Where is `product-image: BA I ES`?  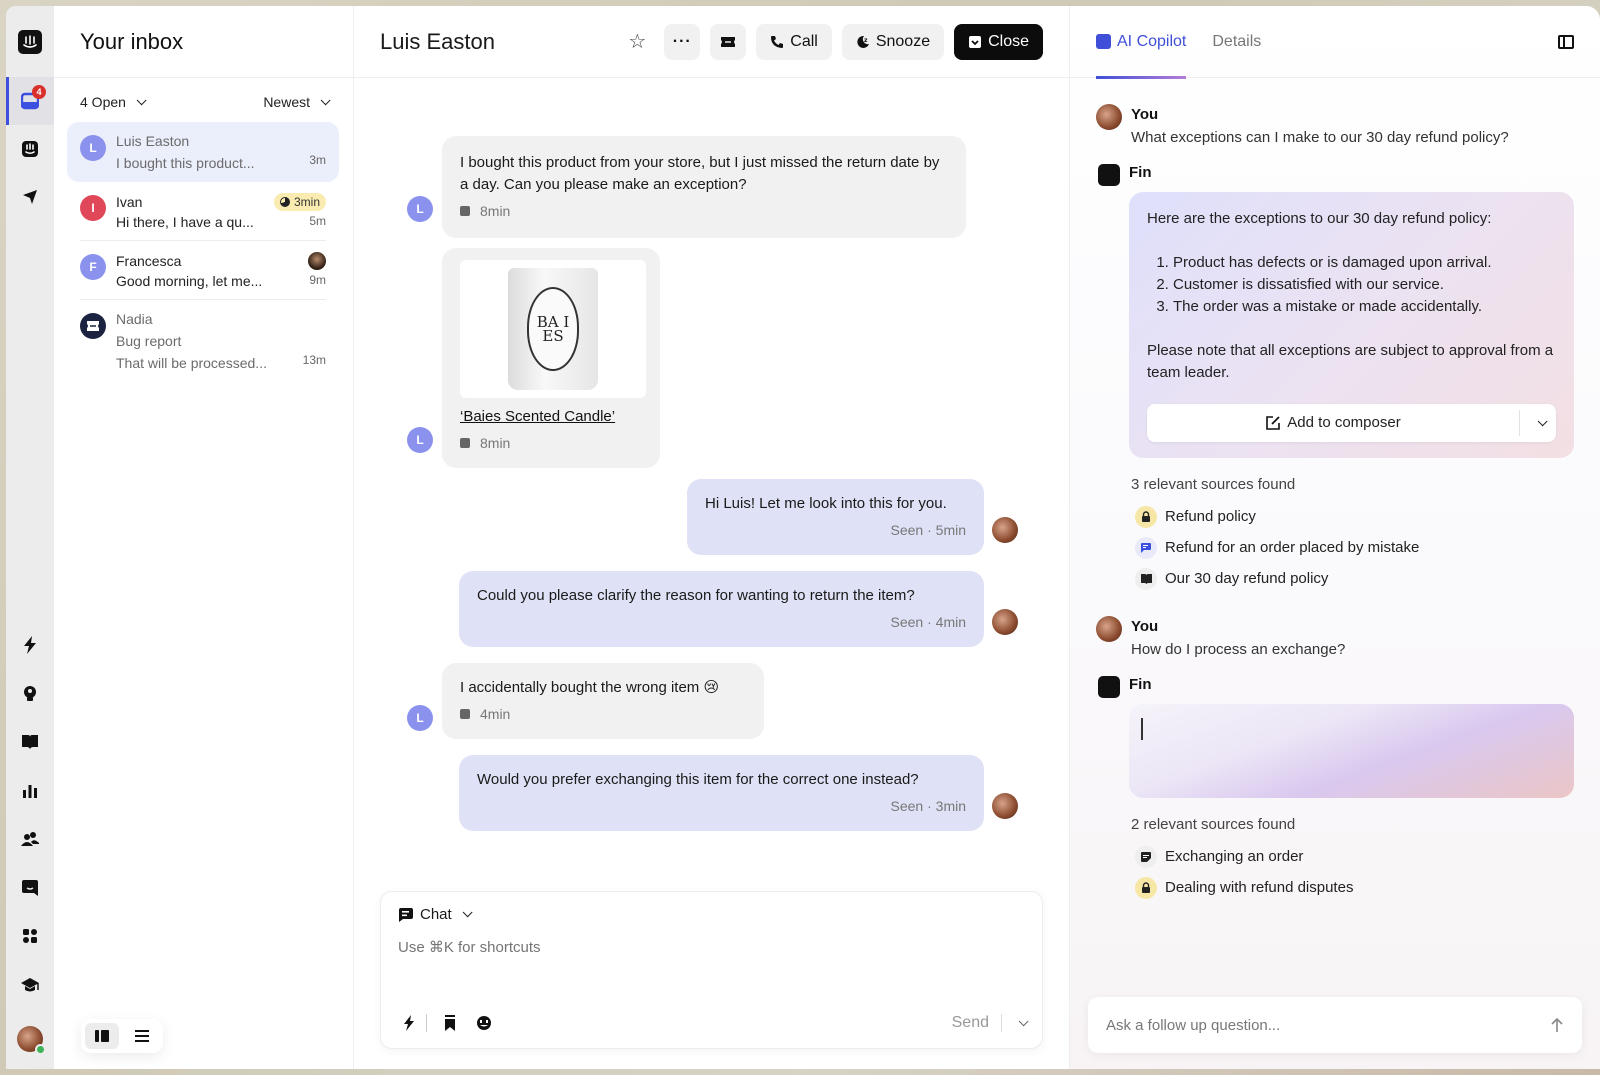
product-image: BA I ES is located at coordinates (553, 329).